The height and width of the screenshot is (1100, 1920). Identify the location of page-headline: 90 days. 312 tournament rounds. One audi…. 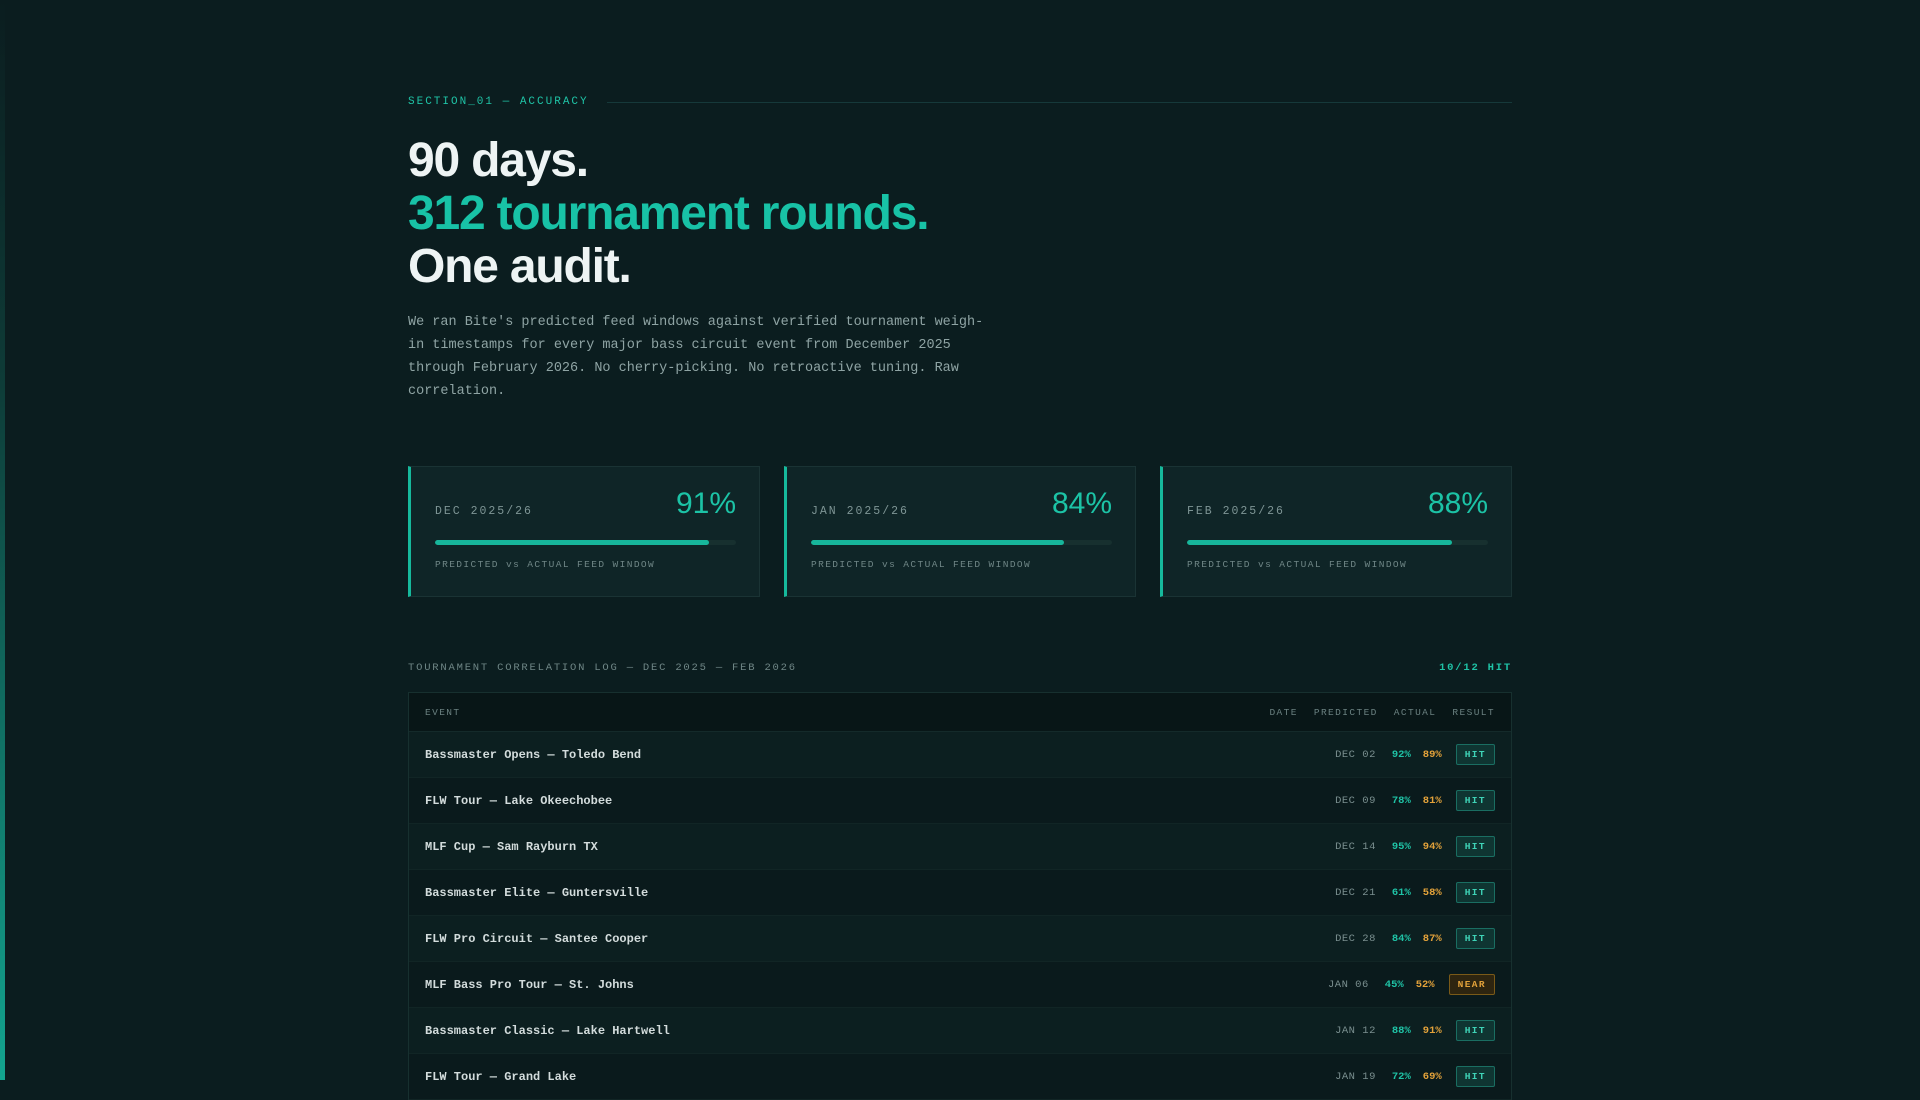
(669, 213).